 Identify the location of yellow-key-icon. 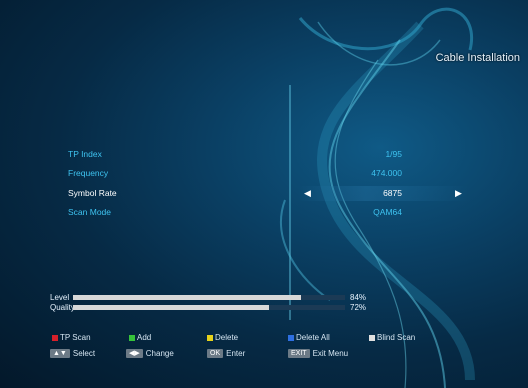
(210, 337).